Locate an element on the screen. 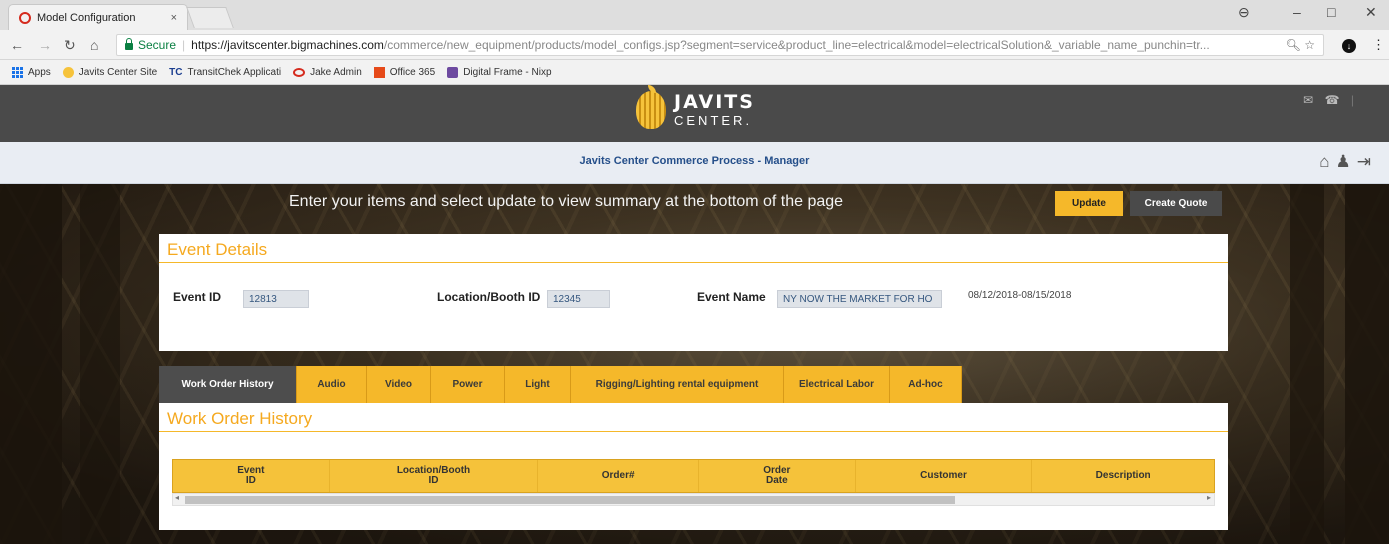  tab-power: Power is located at coordinates (468, 384).